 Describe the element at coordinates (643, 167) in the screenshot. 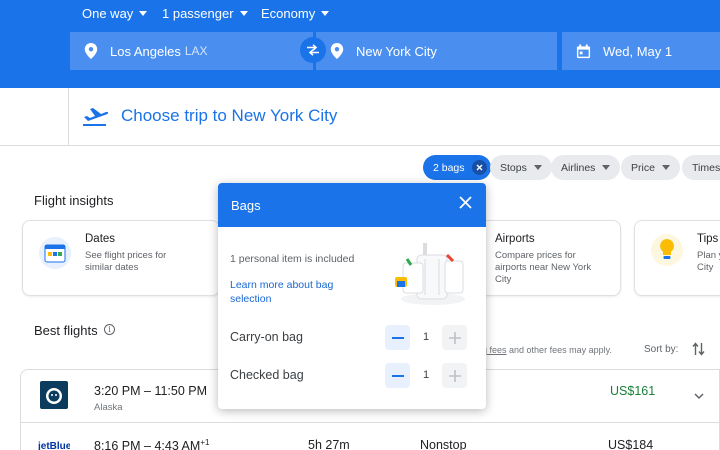

I see `filter-price-label: Price` at that location.